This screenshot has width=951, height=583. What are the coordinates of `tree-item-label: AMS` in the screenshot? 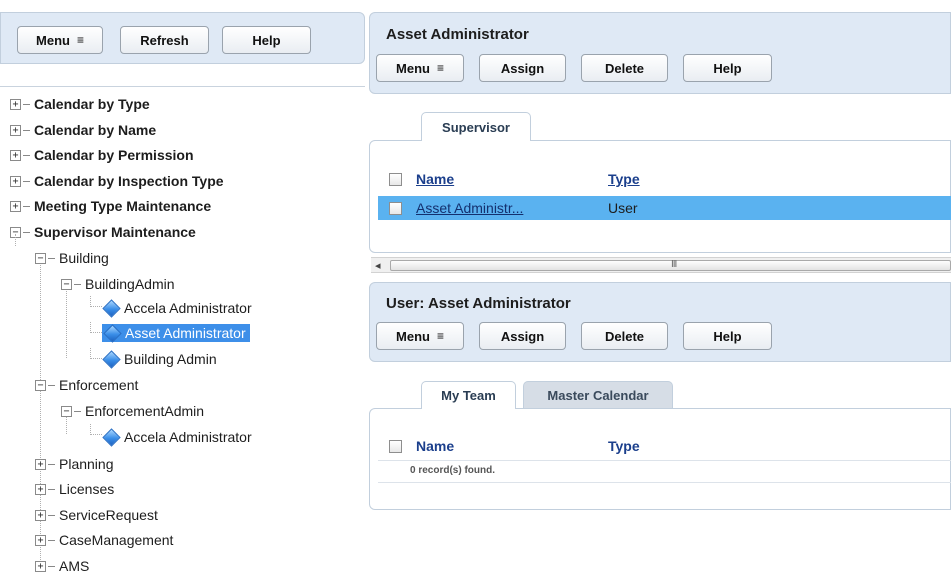 It's located at (74, 566).